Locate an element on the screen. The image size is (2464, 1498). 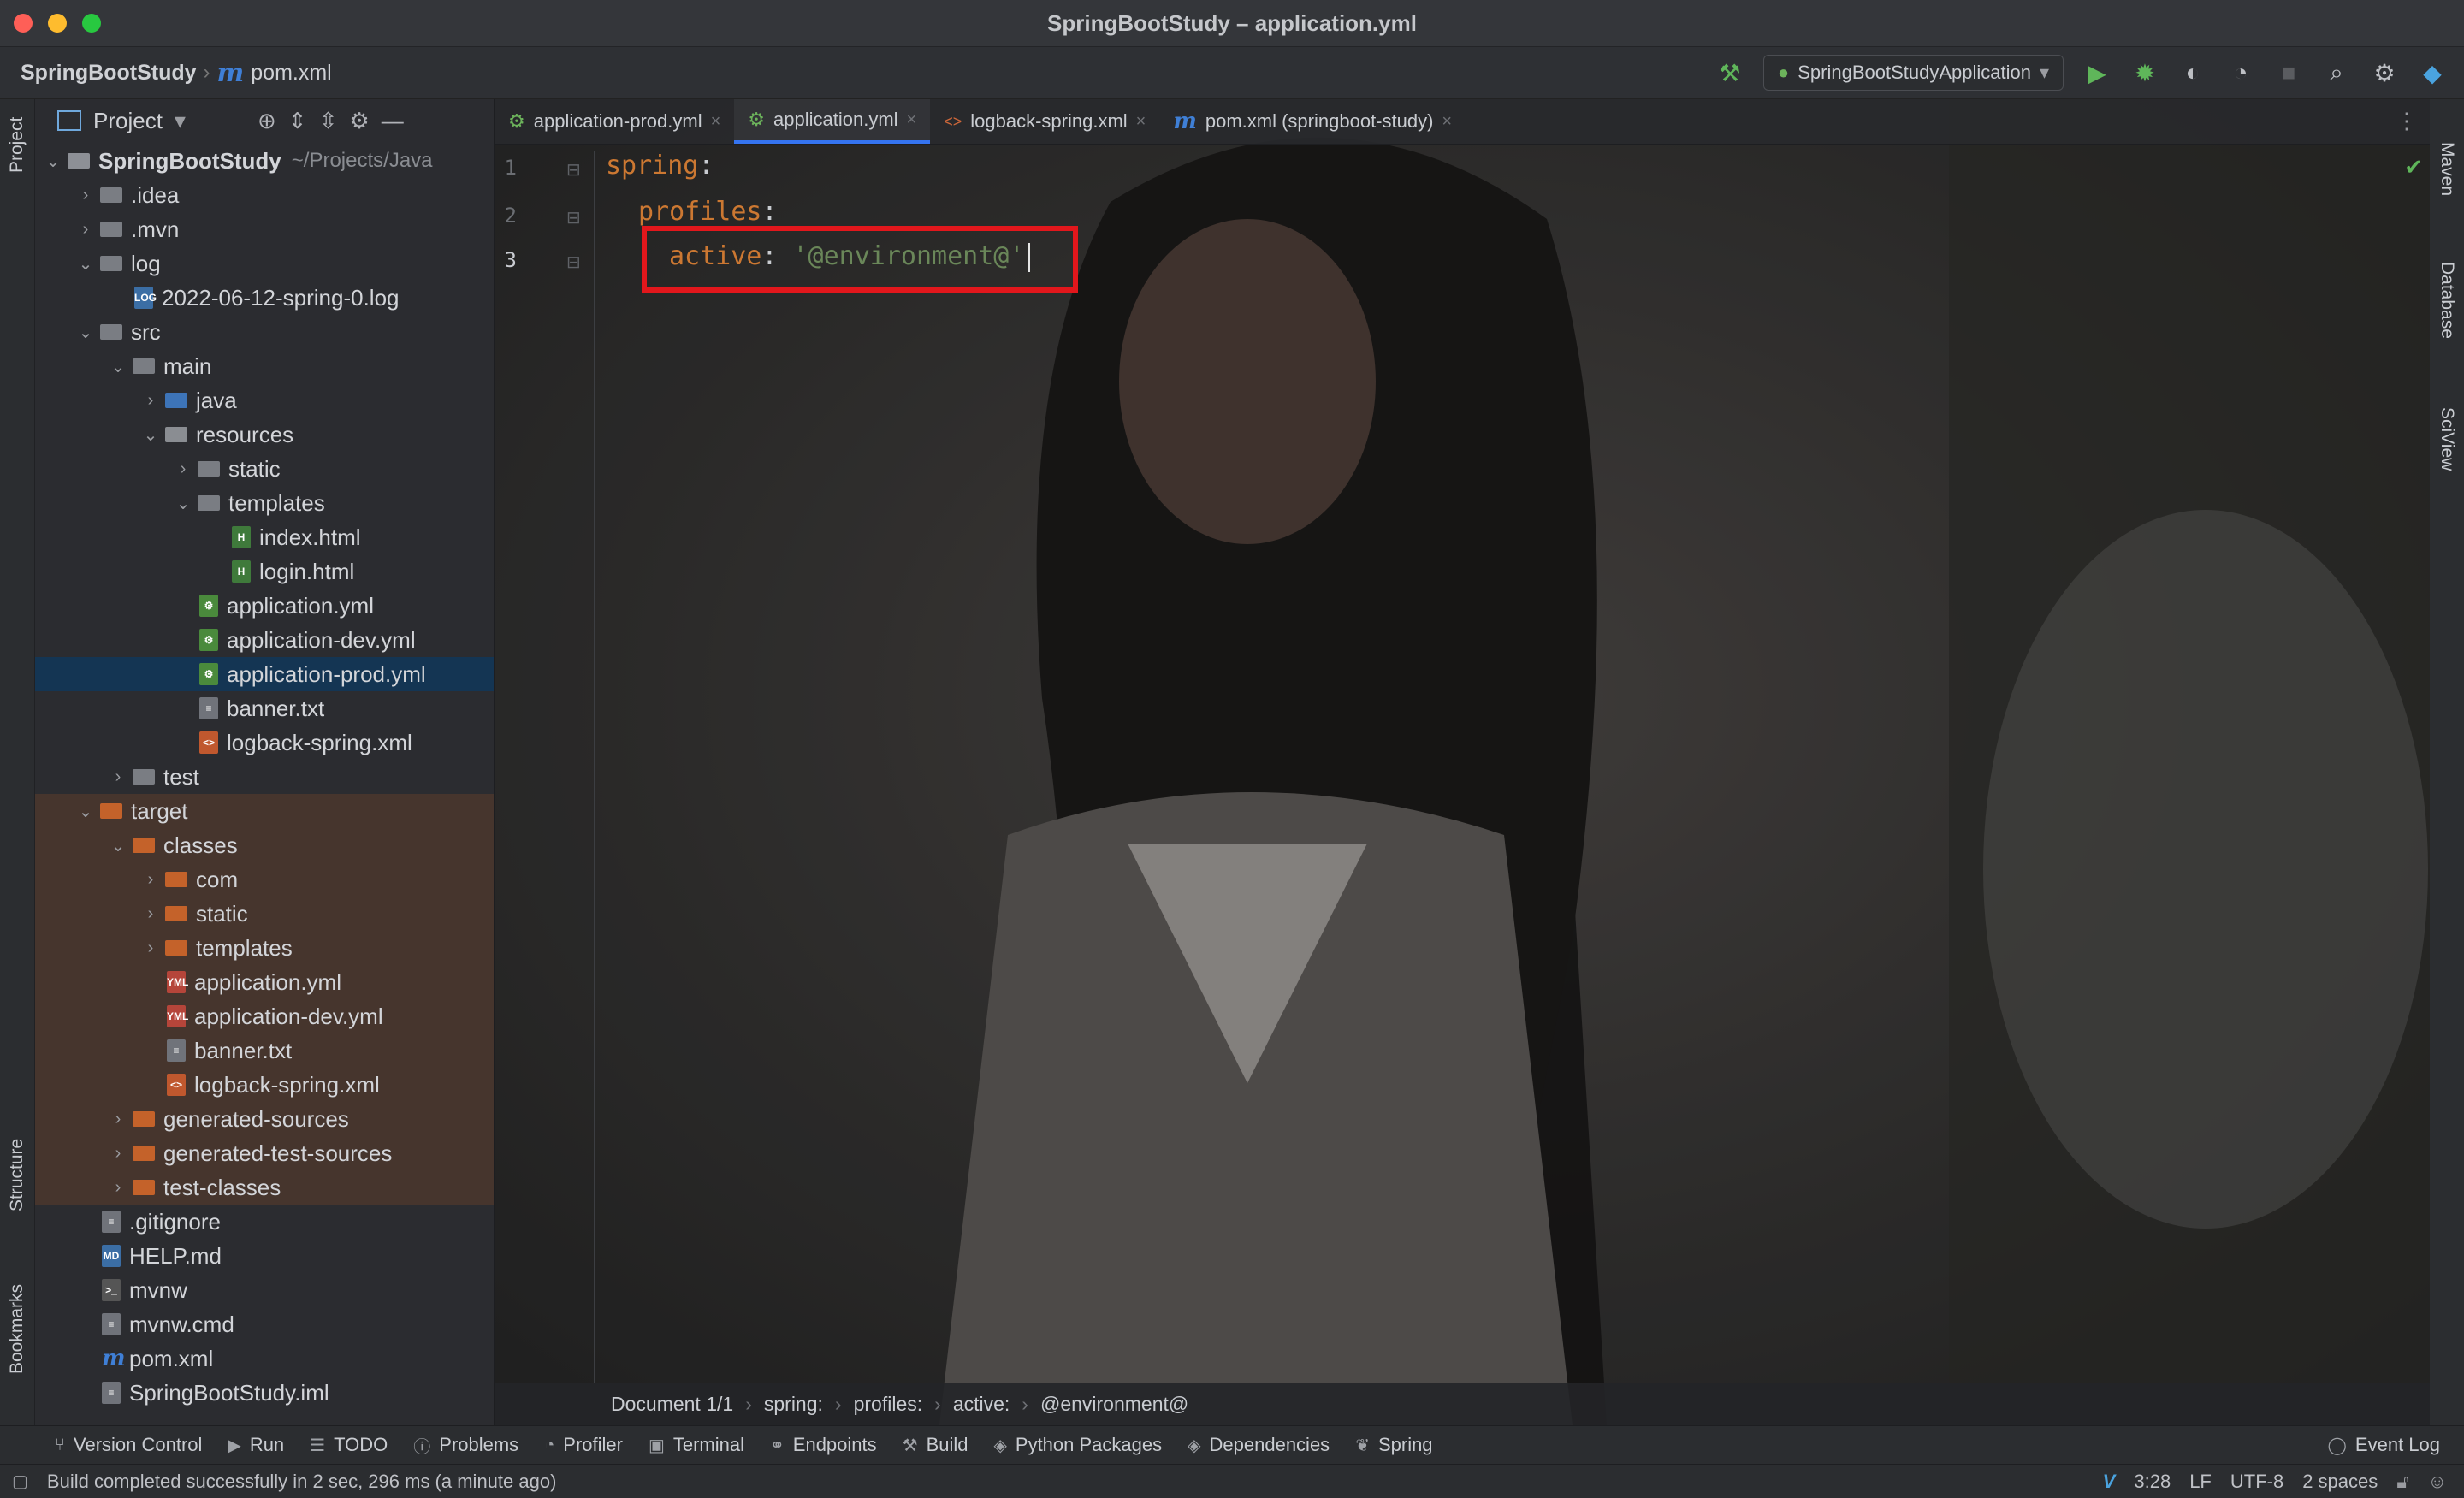
breadcrumb-item: active: is located at coordinates (981, 1405).